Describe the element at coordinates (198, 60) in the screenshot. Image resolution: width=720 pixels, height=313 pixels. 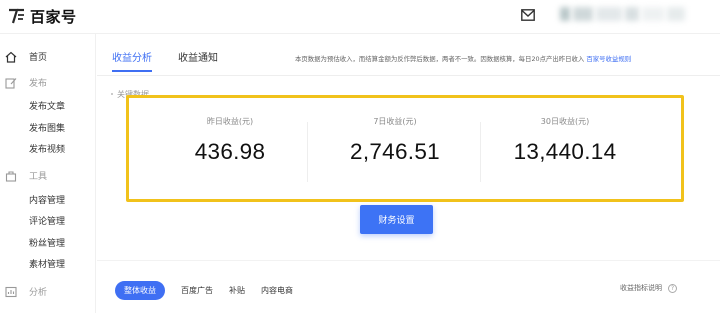
I see `tab-revenue-notice: 收益通知` at that location.